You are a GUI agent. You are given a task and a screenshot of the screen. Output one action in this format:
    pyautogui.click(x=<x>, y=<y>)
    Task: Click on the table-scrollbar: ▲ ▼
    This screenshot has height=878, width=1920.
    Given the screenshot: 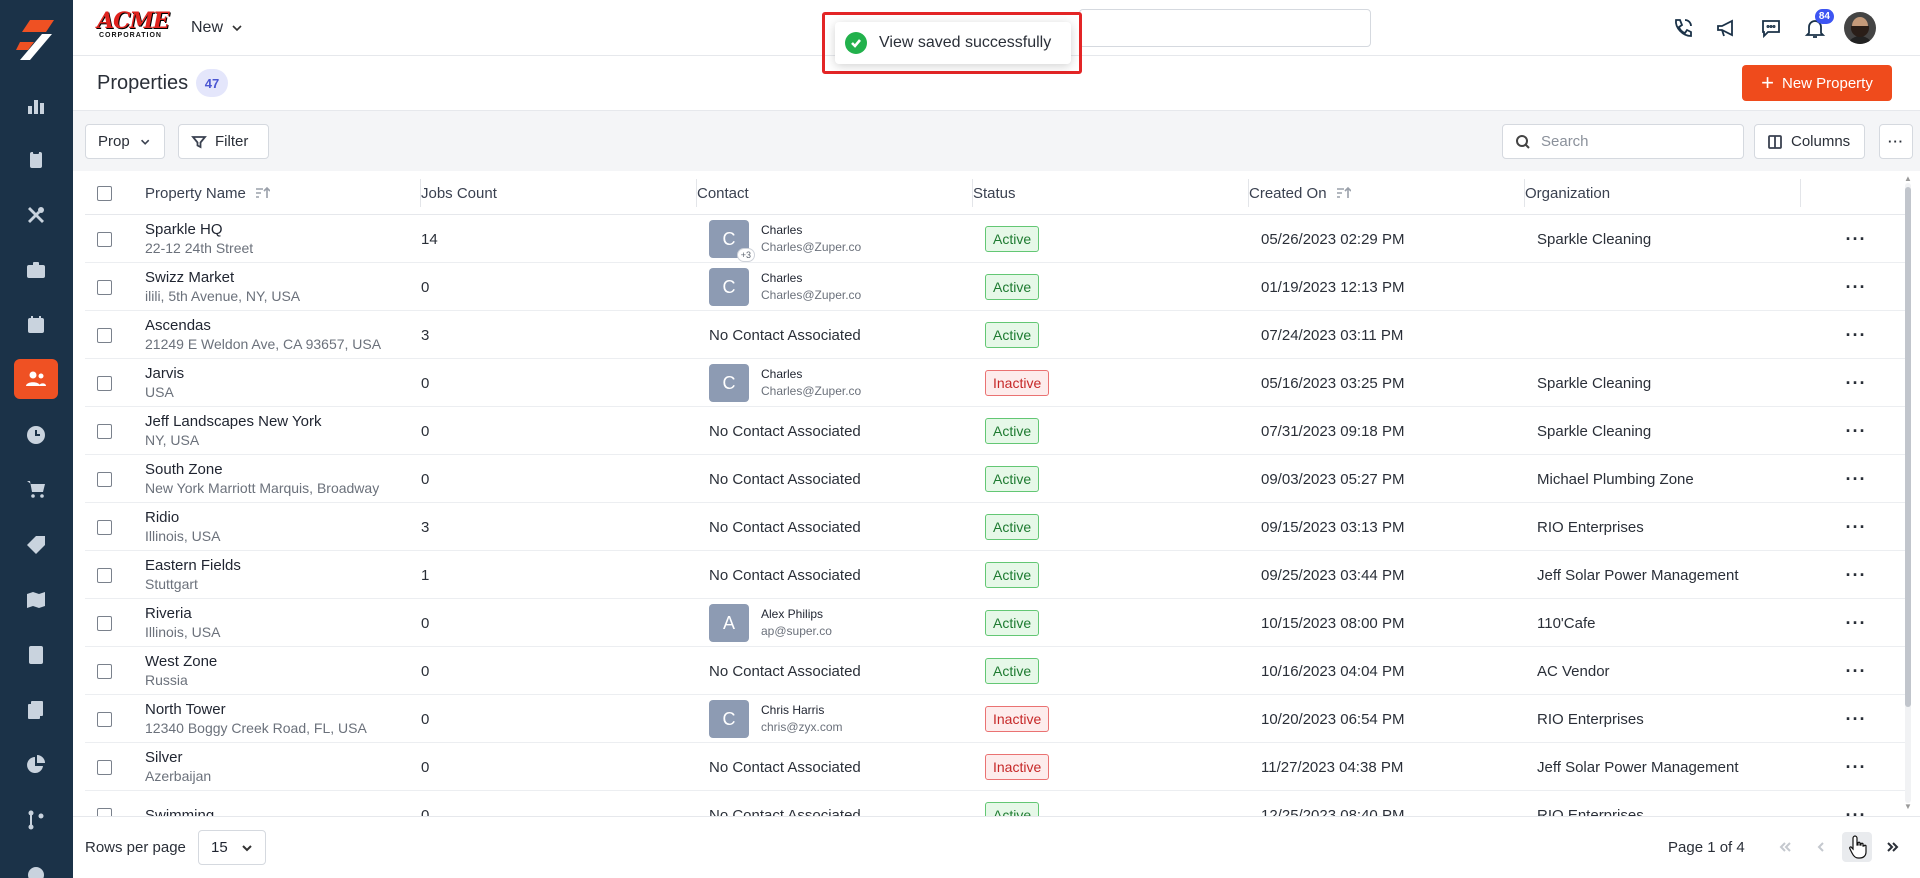 What is the action you would take?
    pyautogui.click(x=1908, y=493)
    